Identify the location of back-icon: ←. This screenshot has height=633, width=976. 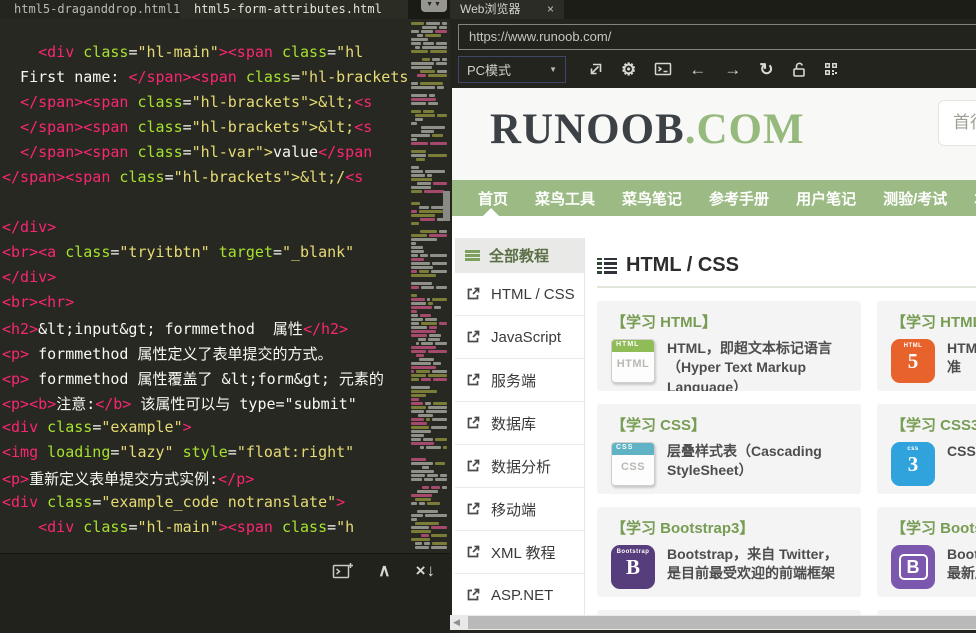
(698, 69).